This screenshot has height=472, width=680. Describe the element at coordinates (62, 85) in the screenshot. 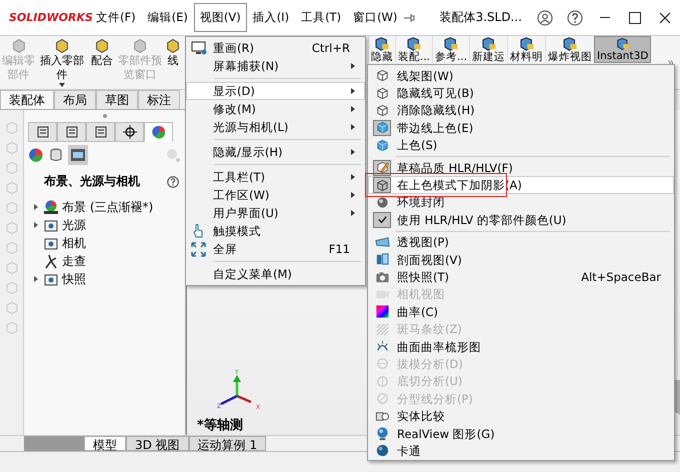

I see `caret-icon` at that location.